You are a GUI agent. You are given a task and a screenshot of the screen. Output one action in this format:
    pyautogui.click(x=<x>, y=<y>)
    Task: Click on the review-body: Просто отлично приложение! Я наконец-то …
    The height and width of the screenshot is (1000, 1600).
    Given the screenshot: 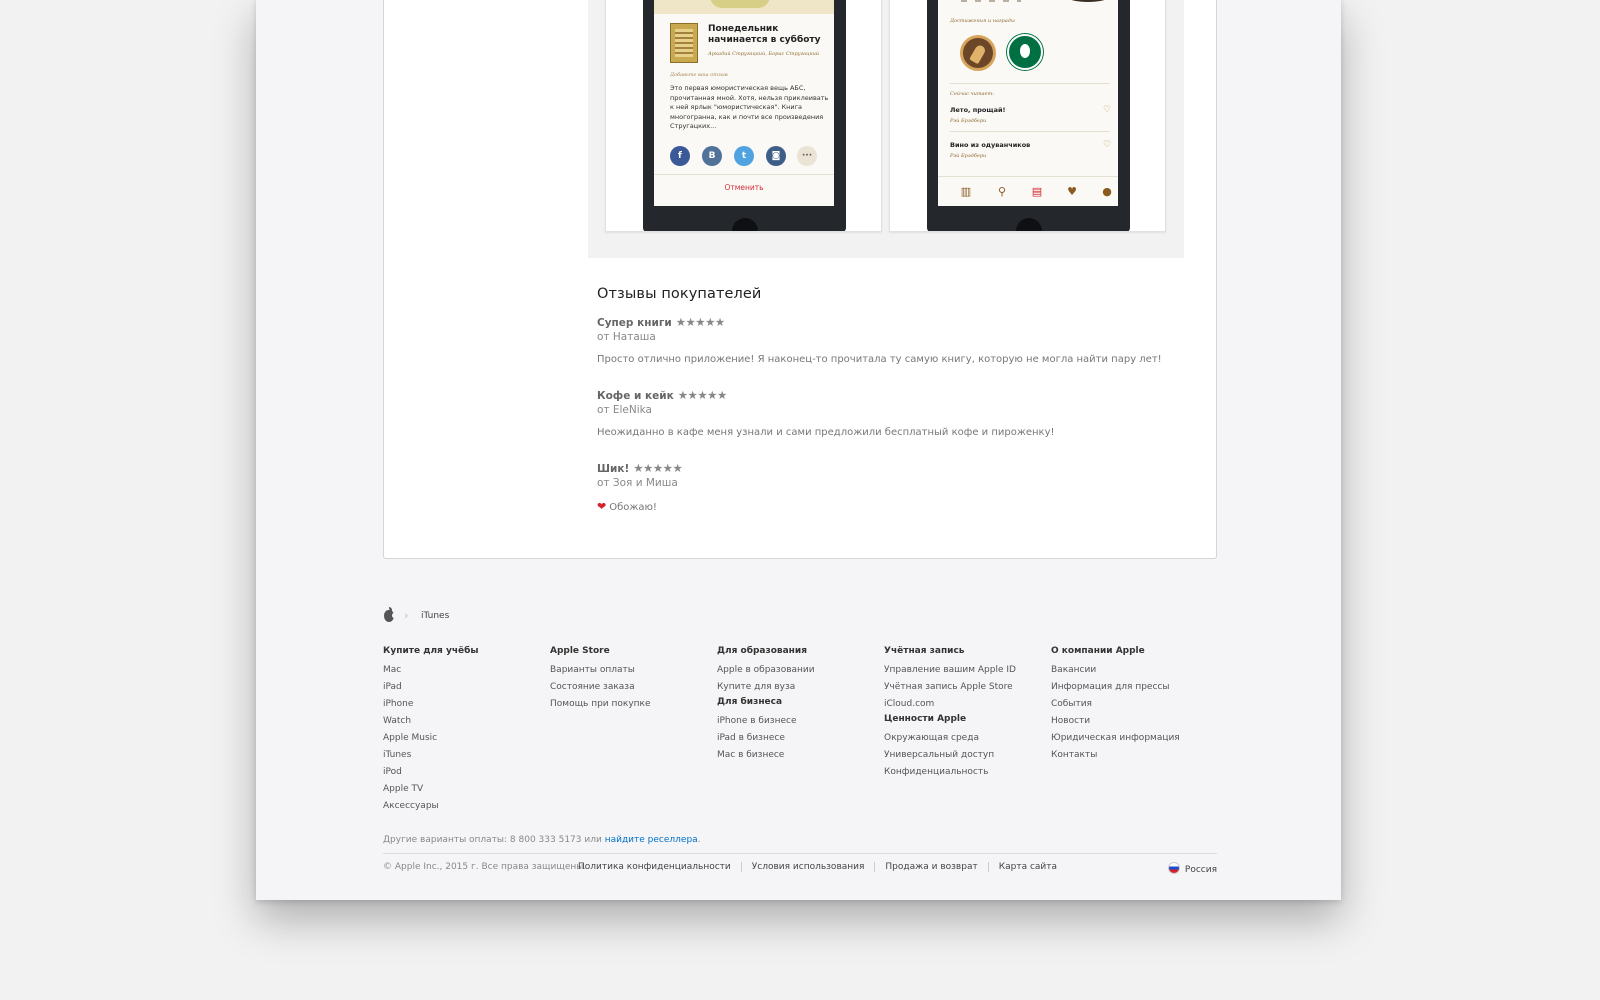 What is the action you would take?
    pyautogui.click(x=879, y=359)
    